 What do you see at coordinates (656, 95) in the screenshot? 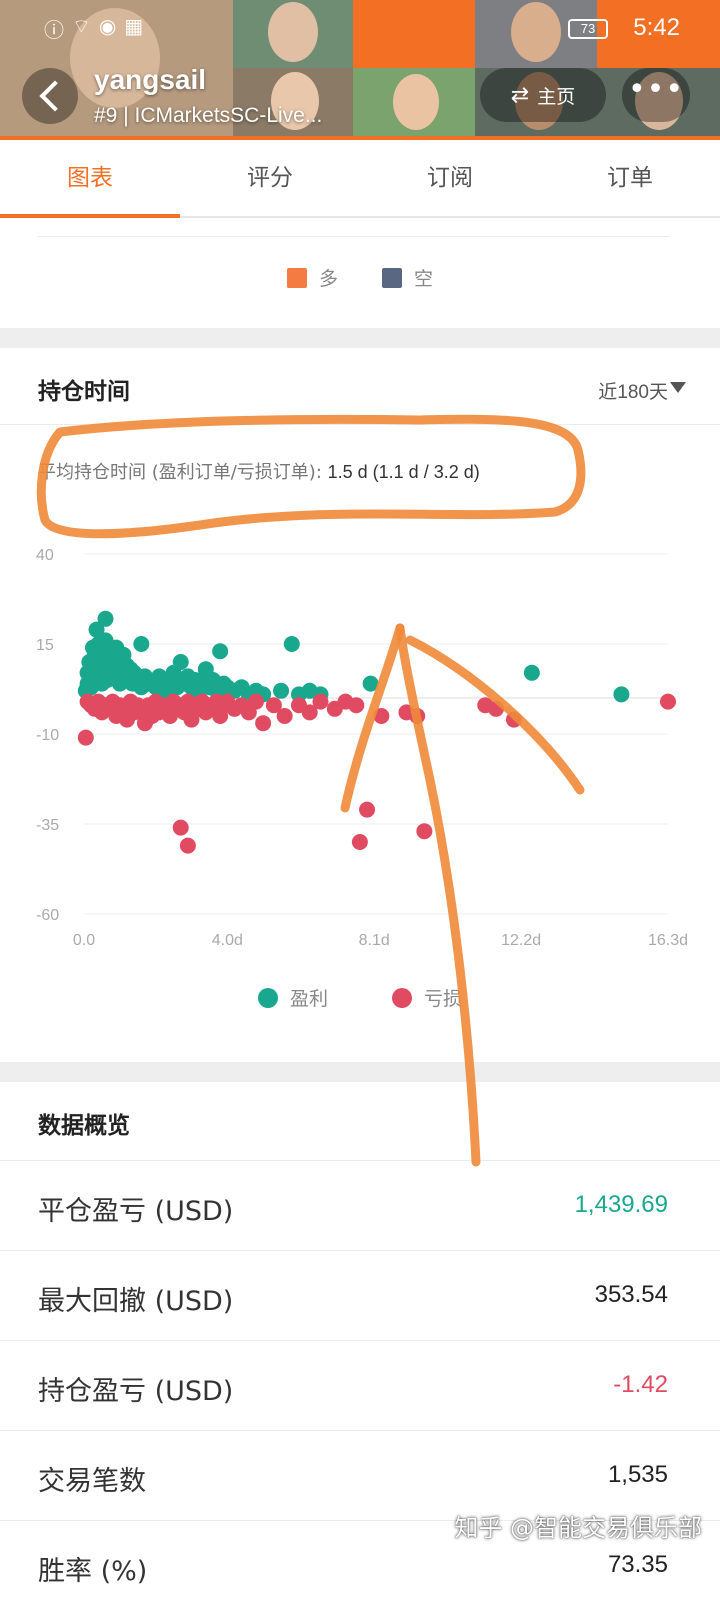
I see `more-icon: •••` at bounding box center [656, 95].